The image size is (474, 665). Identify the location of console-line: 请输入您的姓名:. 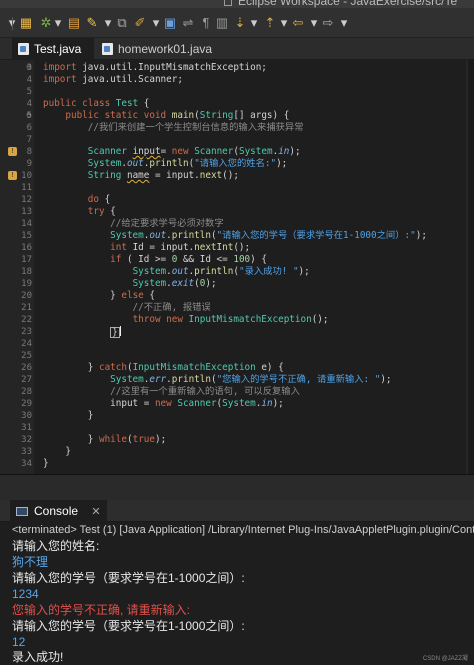
(56, 546).